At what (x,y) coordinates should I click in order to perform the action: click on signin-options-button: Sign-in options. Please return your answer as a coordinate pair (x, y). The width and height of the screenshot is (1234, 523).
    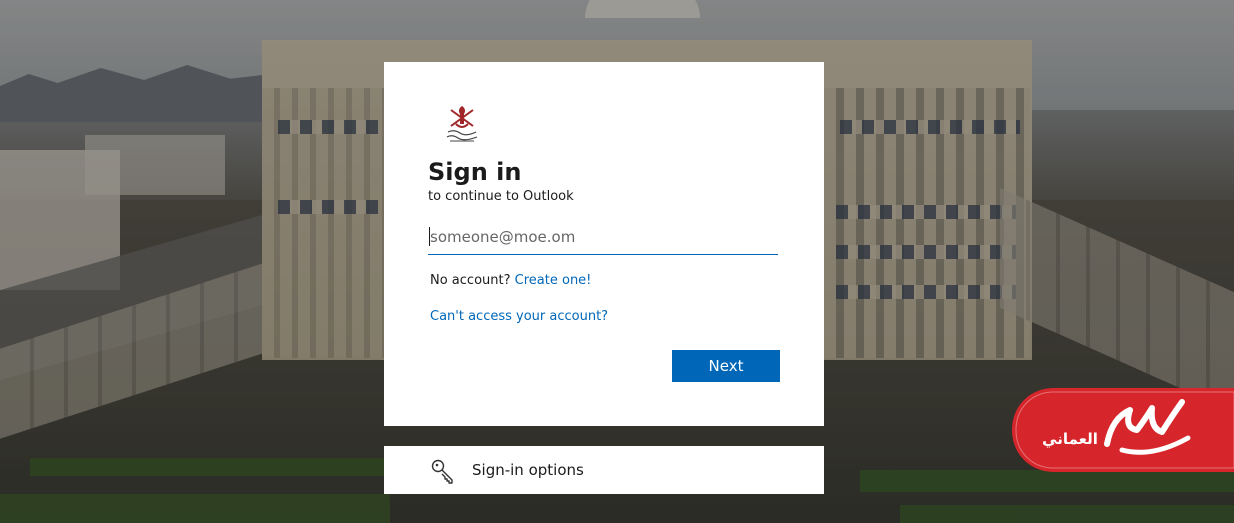
    Looking at the image, I should click on (604, 470).